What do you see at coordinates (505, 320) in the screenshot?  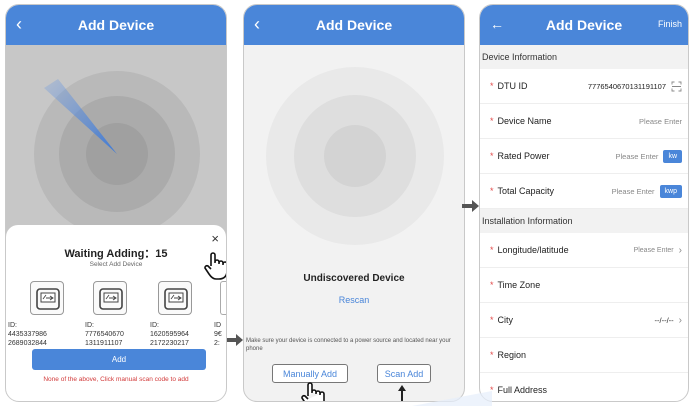 I see `city-label: City` at bounding box center [505, 320].